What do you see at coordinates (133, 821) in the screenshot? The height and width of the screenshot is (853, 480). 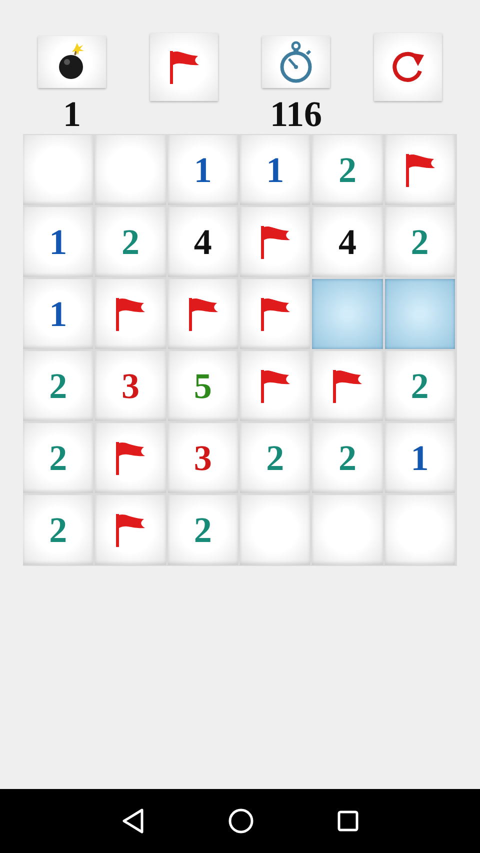 I see `back-icon` at bounding box center [133, 821].